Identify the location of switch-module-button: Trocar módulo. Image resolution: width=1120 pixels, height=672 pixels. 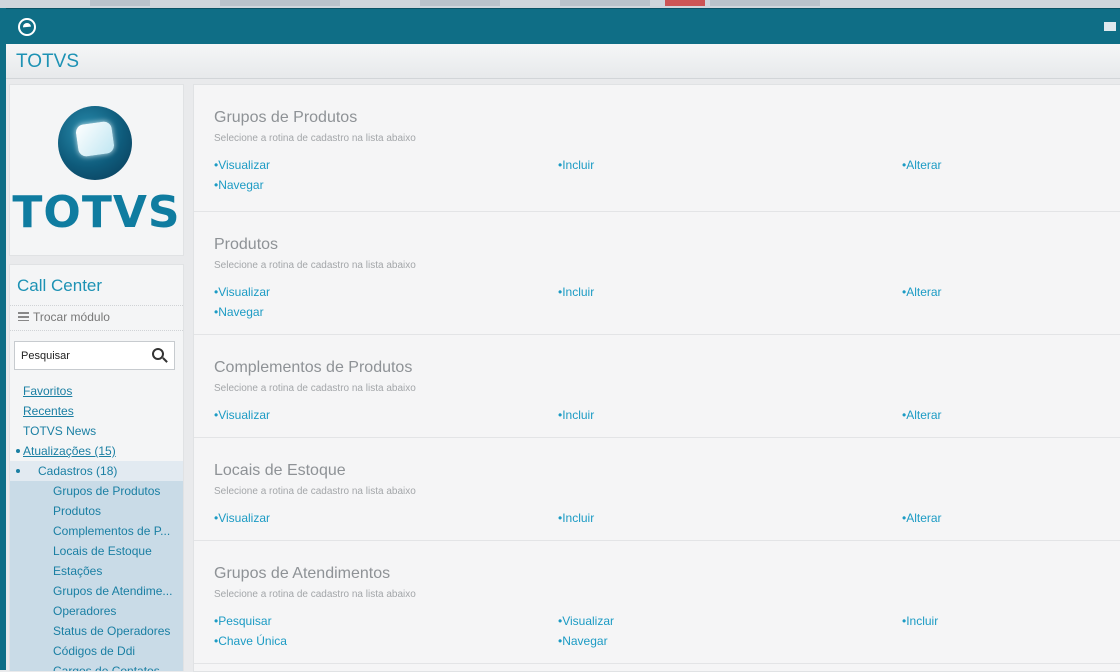
(96, 318).